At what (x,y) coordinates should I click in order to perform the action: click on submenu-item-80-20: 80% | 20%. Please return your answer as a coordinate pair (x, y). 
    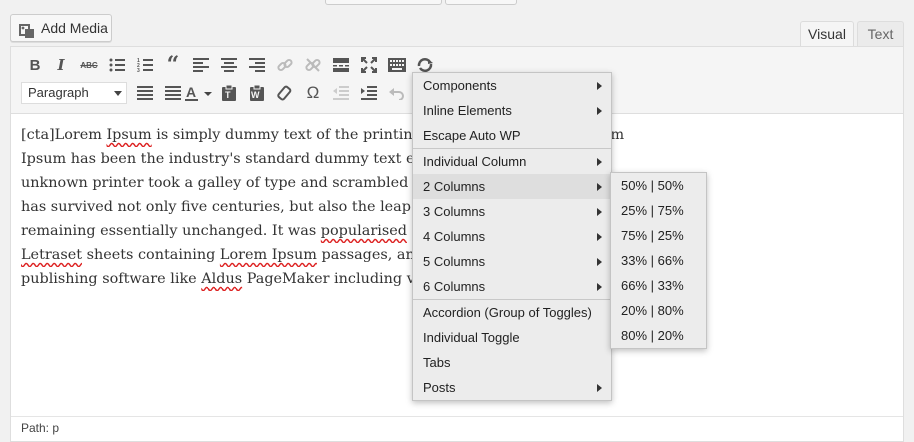
    Looking at the image, I should click on (658, 335).